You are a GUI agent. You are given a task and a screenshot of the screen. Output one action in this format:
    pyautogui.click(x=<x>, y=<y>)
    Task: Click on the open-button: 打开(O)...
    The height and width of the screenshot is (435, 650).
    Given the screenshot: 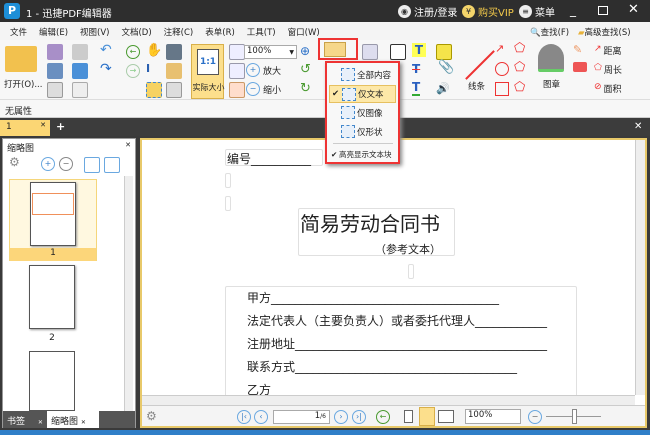 What is the action you would take?
    pyautogui.click(x=23, y=84)
    